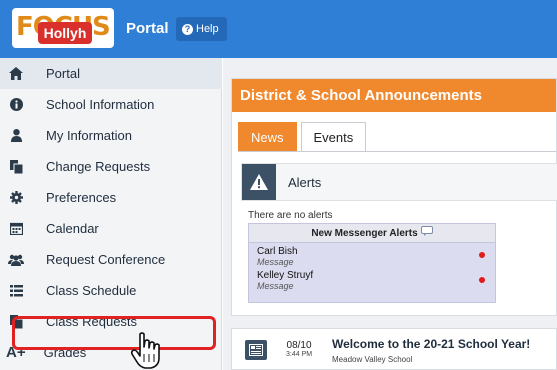 This screenshot has width=557, height=370. I want to click on home-icon, so click(16, 73).